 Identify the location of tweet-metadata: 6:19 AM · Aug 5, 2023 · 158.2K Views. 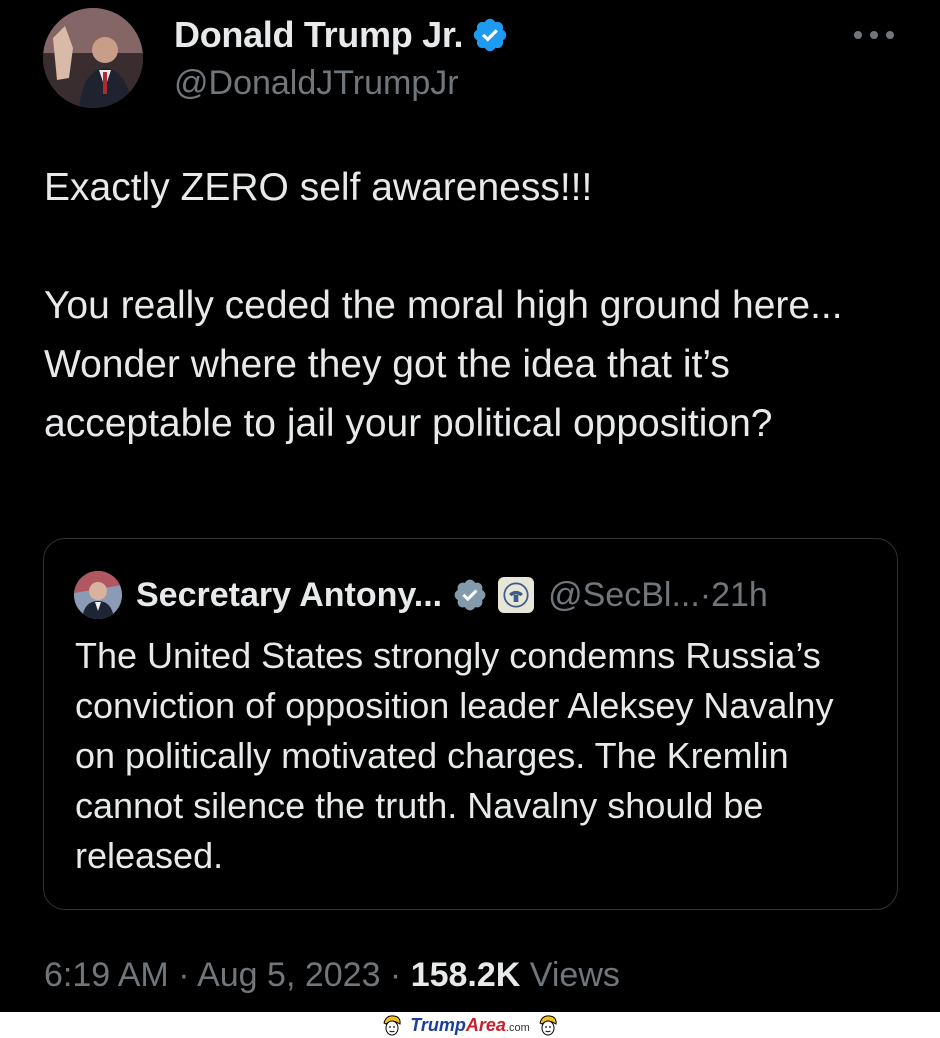
(332, 975).